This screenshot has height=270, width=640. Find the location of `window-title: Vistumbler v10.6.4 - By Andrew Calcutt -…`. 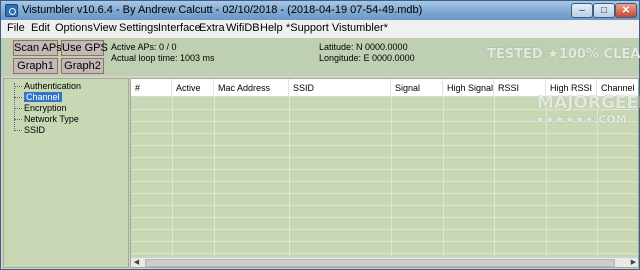

window-title: Vistumbler v10.6.4 - By Andrew Calcutt -… is located at coordinates (222, 10).